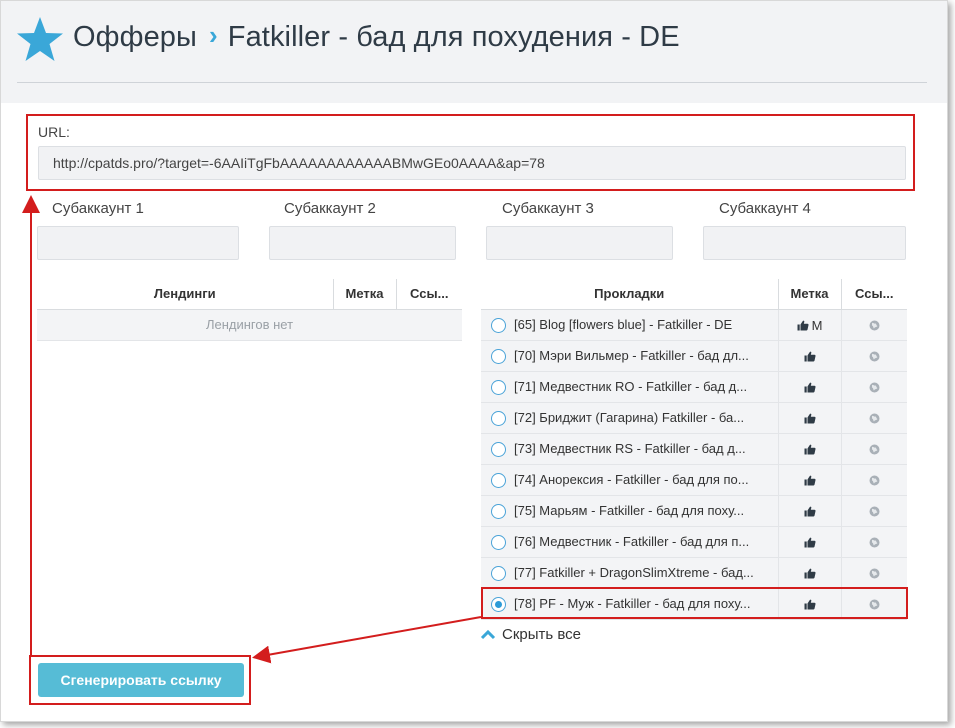  Describe the element at coordinates (141, 680) in the screenshot. I see `generate-link-button: Сгенерировать ссылку` at that location.